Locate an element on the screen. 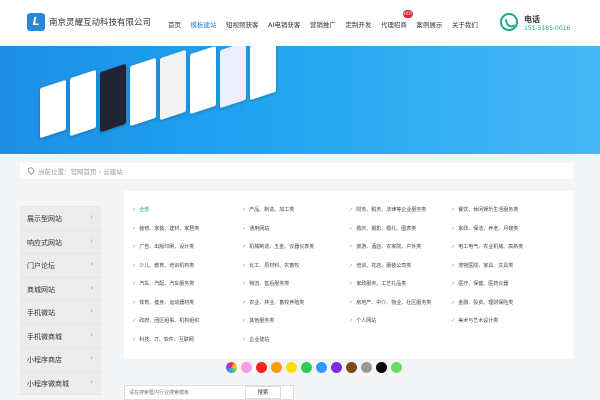  category-link: ✓ 装修、家装、建材、家居类 is located at coordinates (165, 228).